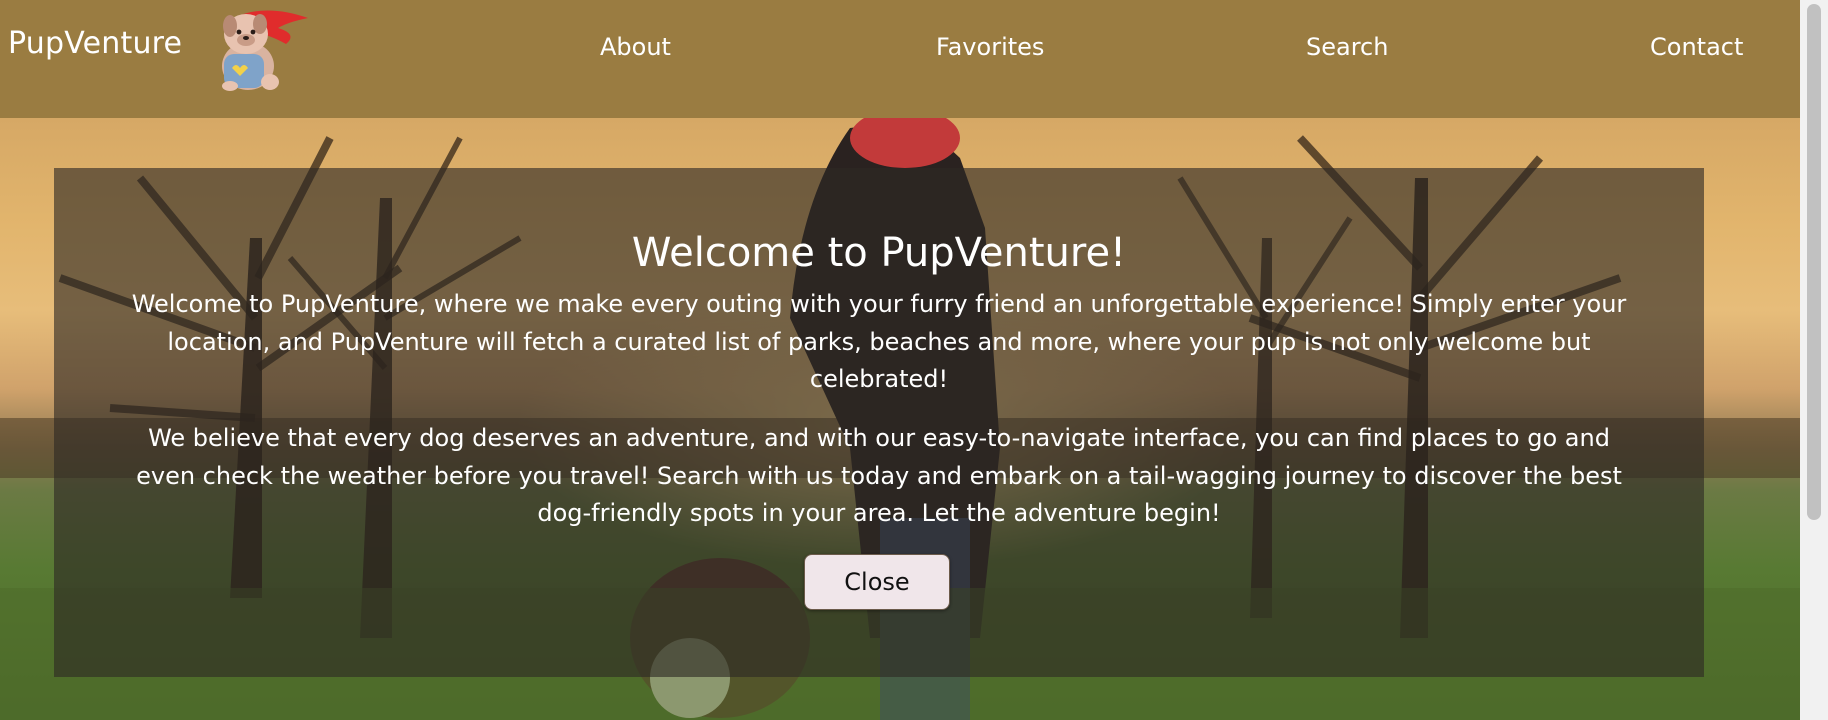 This screenshot has height=720, width=1828. I want to click on nav-favorites: Favorites, so click(990, 47).